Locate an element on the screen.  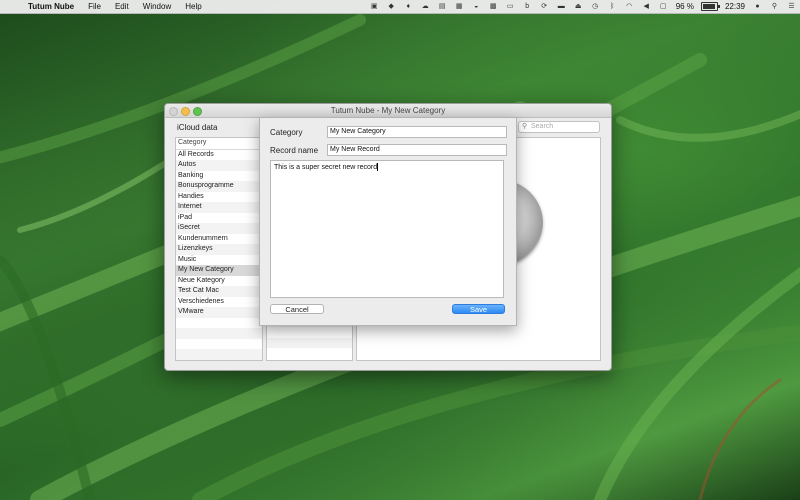
window-titlebar: Tutum Nube - My New Category is located at coordinates (388, 111).